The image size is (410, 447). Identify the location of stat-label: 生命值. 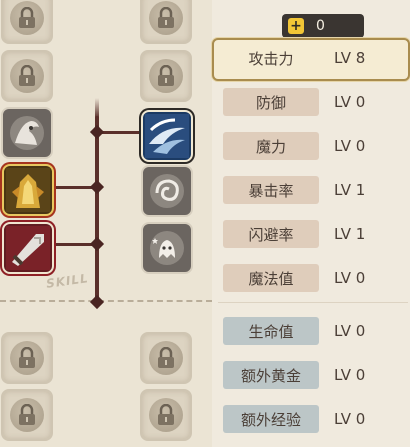
(271, 331).